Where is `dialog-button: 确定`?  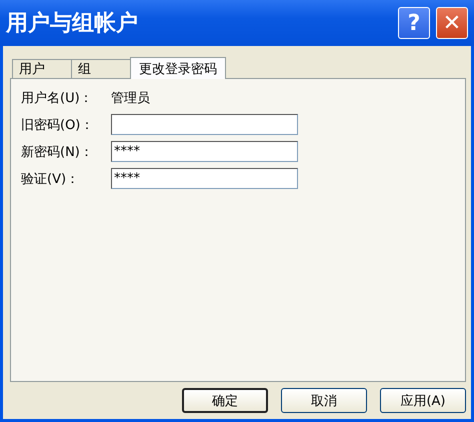 dialog-button: 确定 is located at coordinates (225, 400).